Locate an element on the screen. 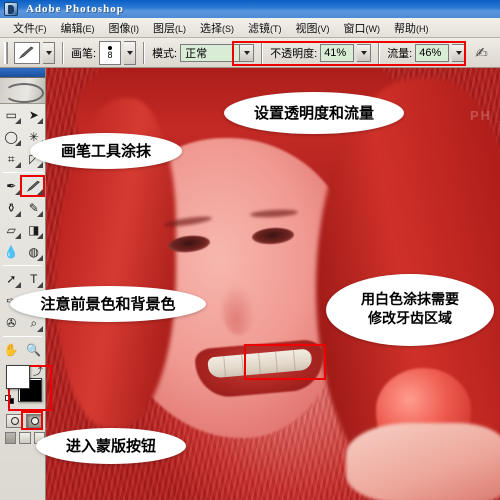 This screenshot has height=500, width=500. watermark-text: PH is located at coordinates (480, 115).